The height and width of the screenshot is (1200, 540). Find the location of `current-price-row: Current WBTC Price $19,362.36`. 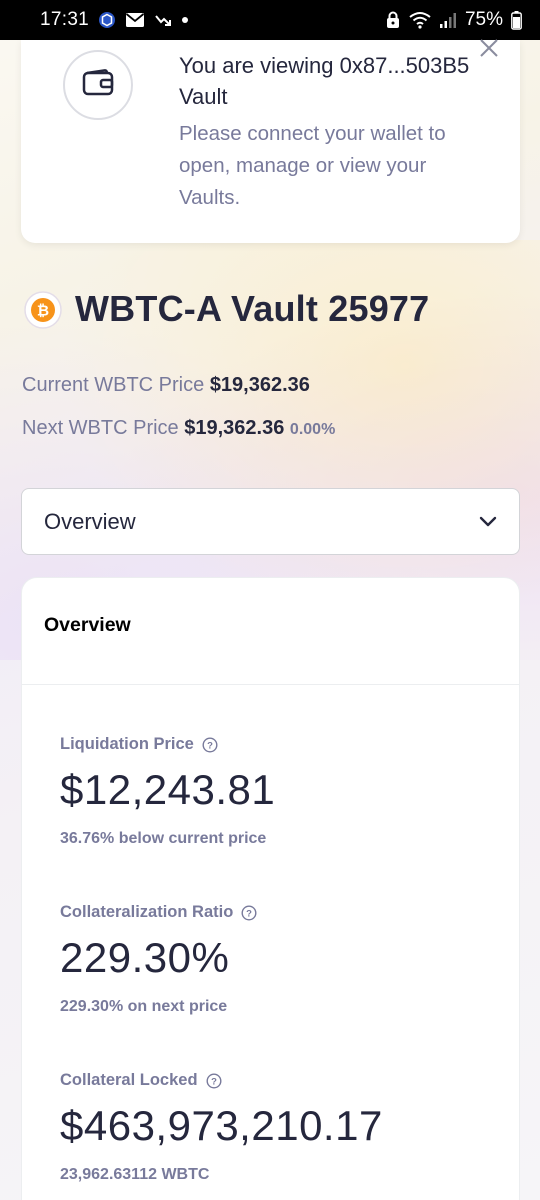

current-price-row: Current WBTC Price $19,362.36 is located at coordinates (166, 385).